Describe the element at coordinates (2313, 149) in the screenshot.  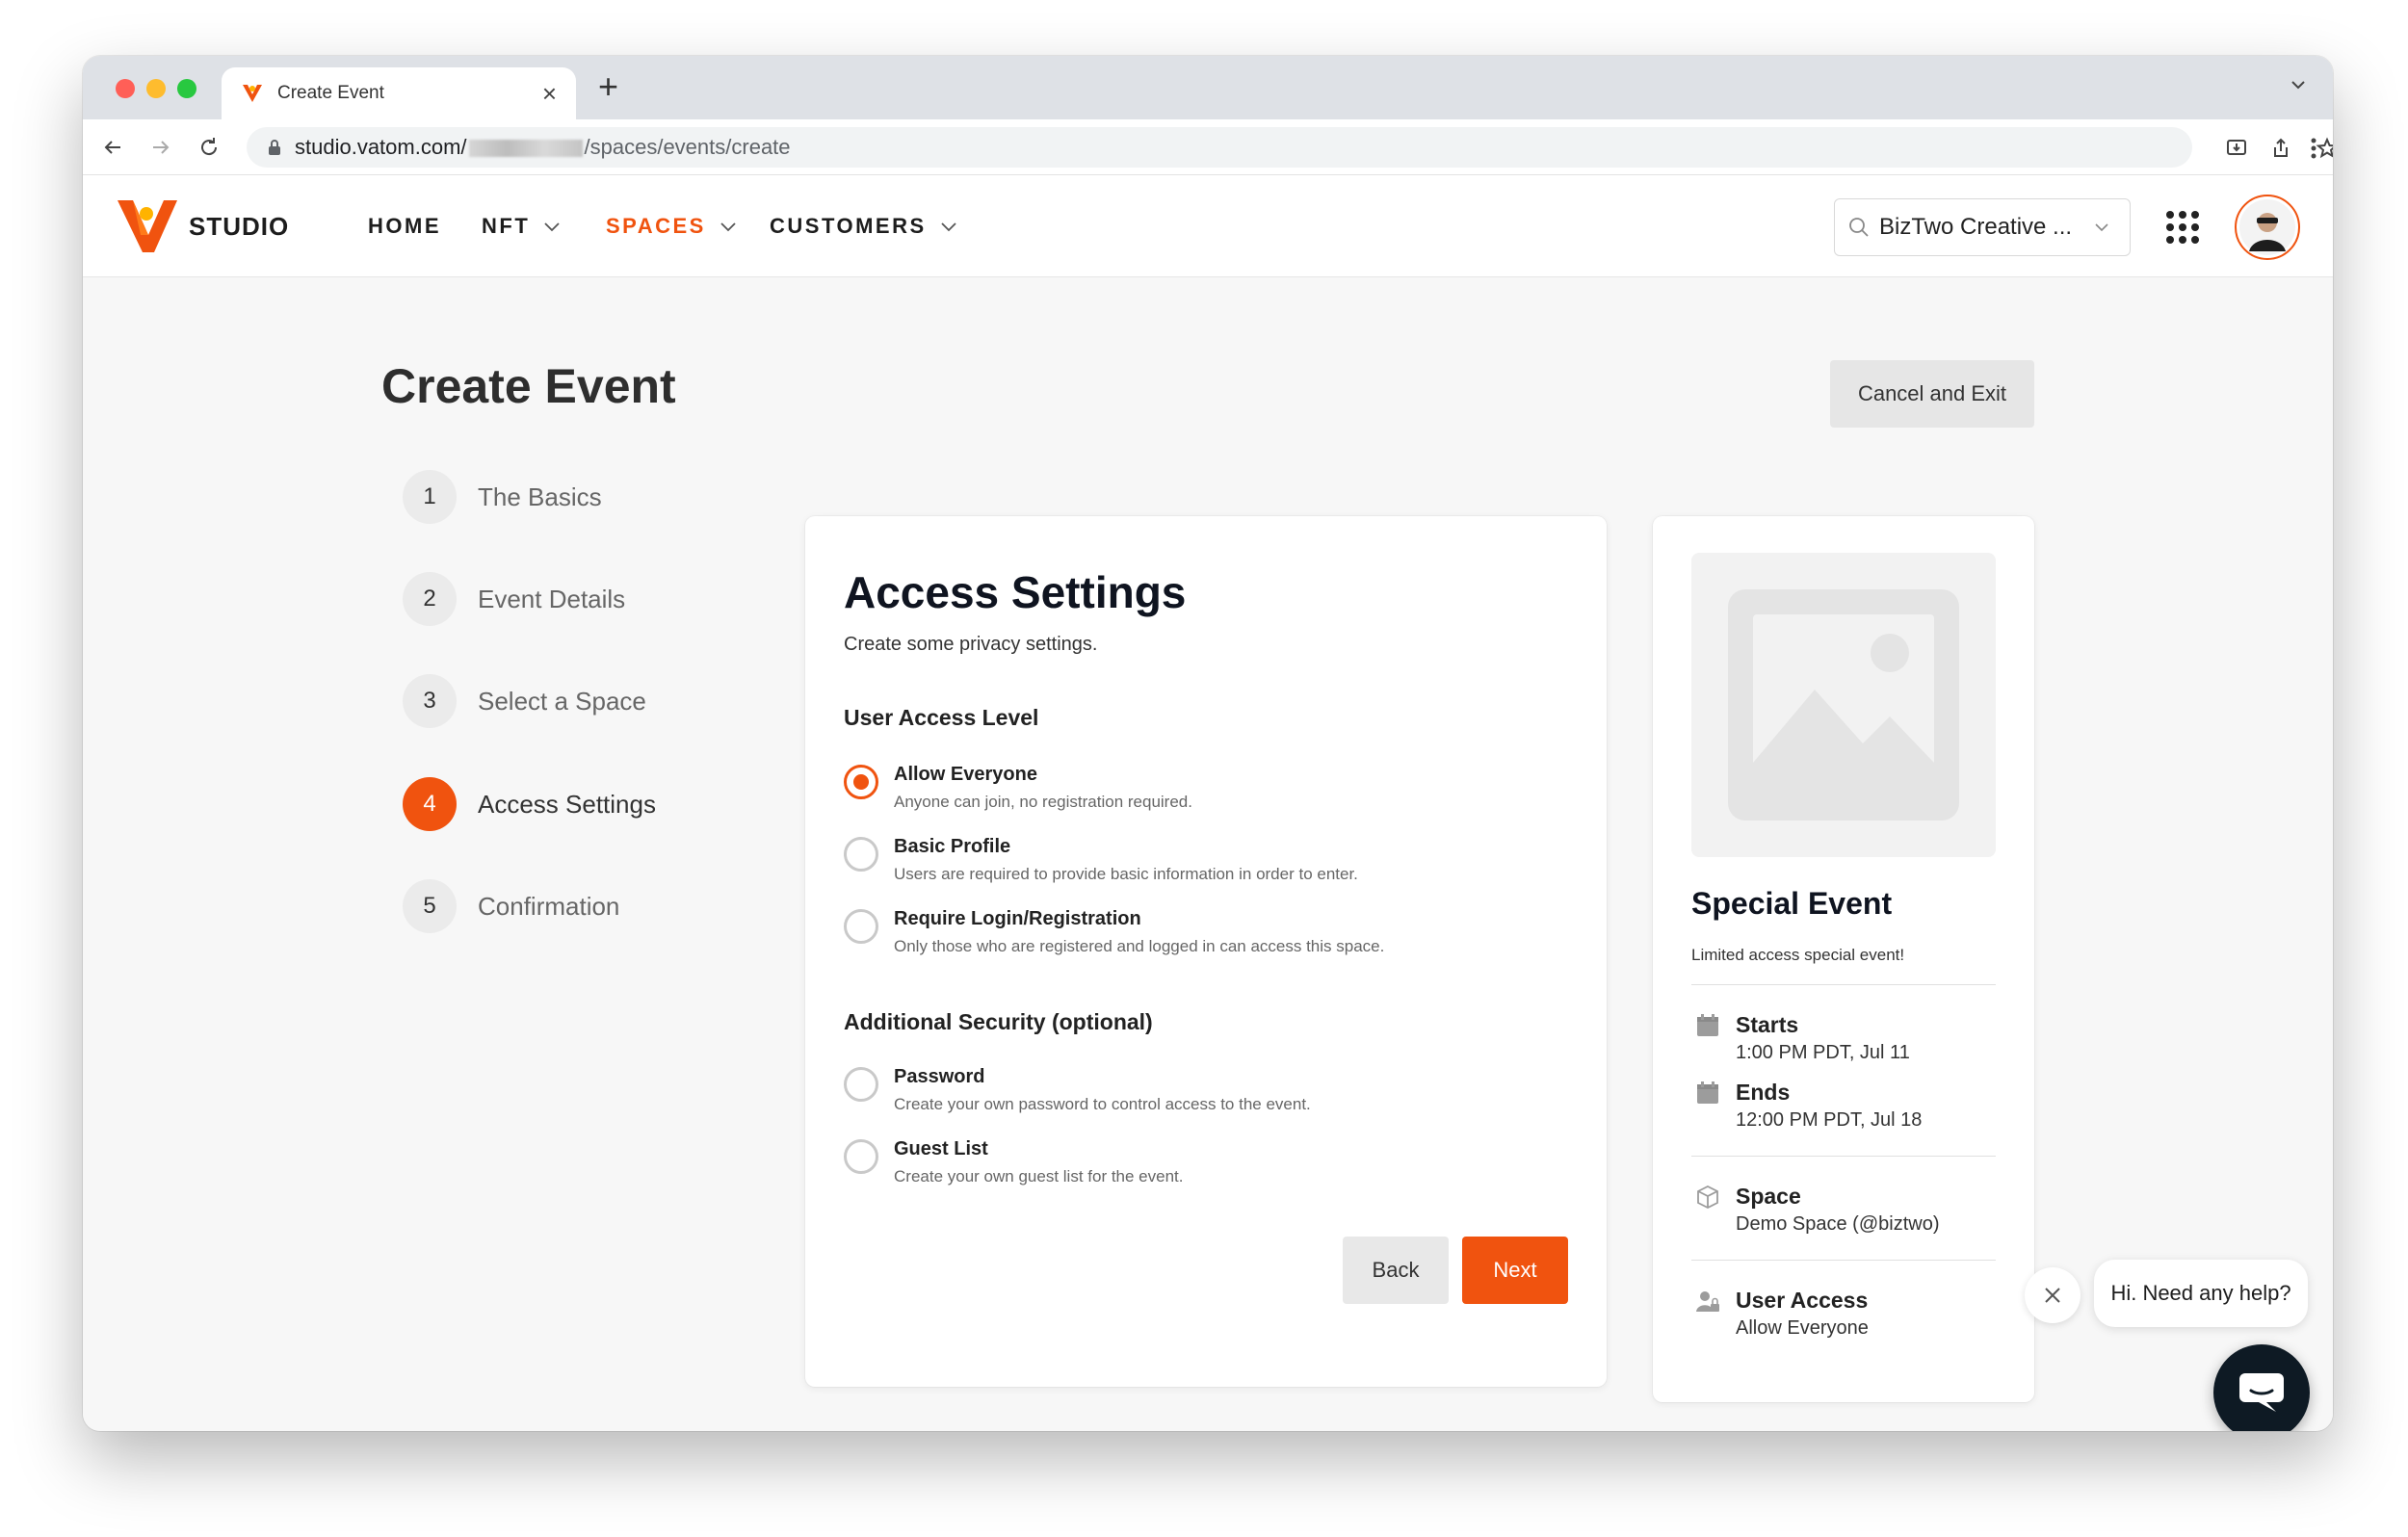
I see `menu-kebab-icon` at that location.